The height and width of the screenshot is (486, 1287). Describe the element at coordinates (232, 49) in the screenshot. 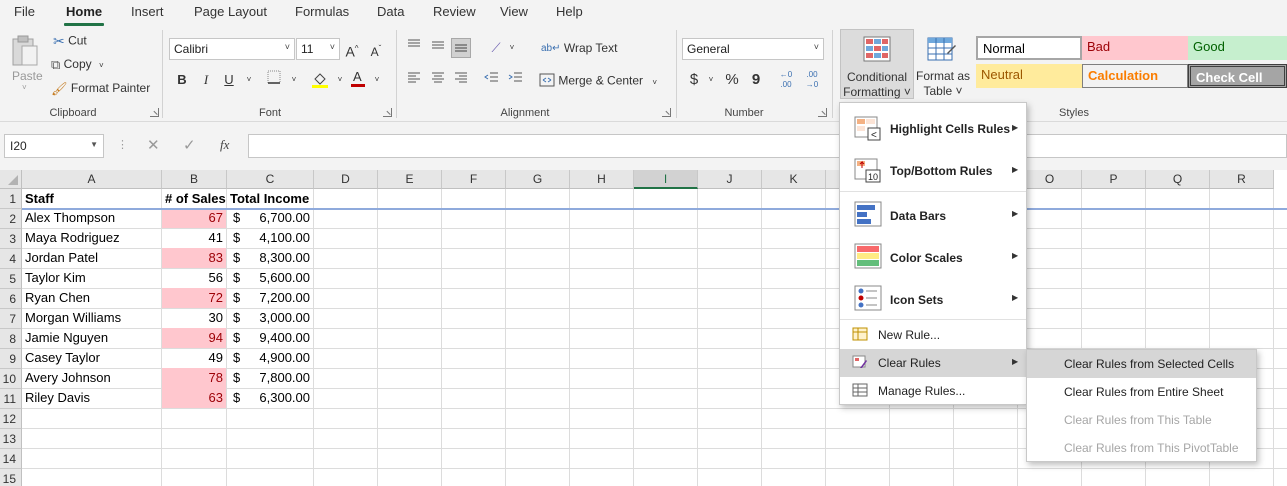

I see `font-name-combo: Calibri ˅` at that location.